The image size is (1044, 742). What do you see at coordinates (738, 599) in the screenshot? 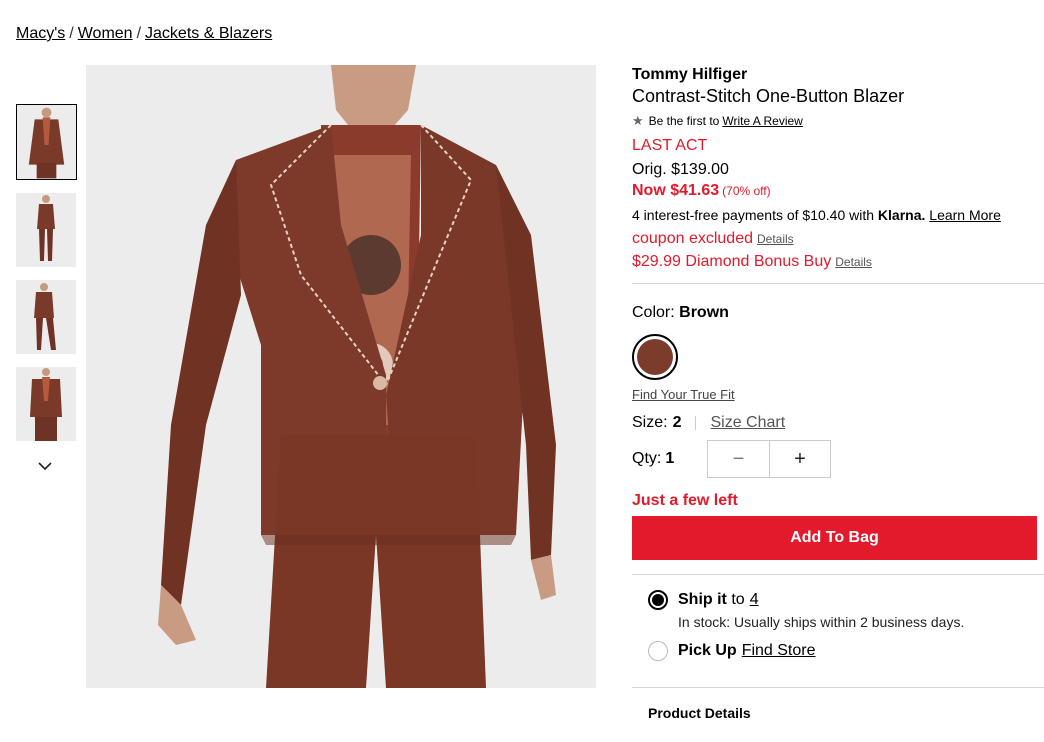
I see `ship-to-text: to` at bounding box center [738, 599].